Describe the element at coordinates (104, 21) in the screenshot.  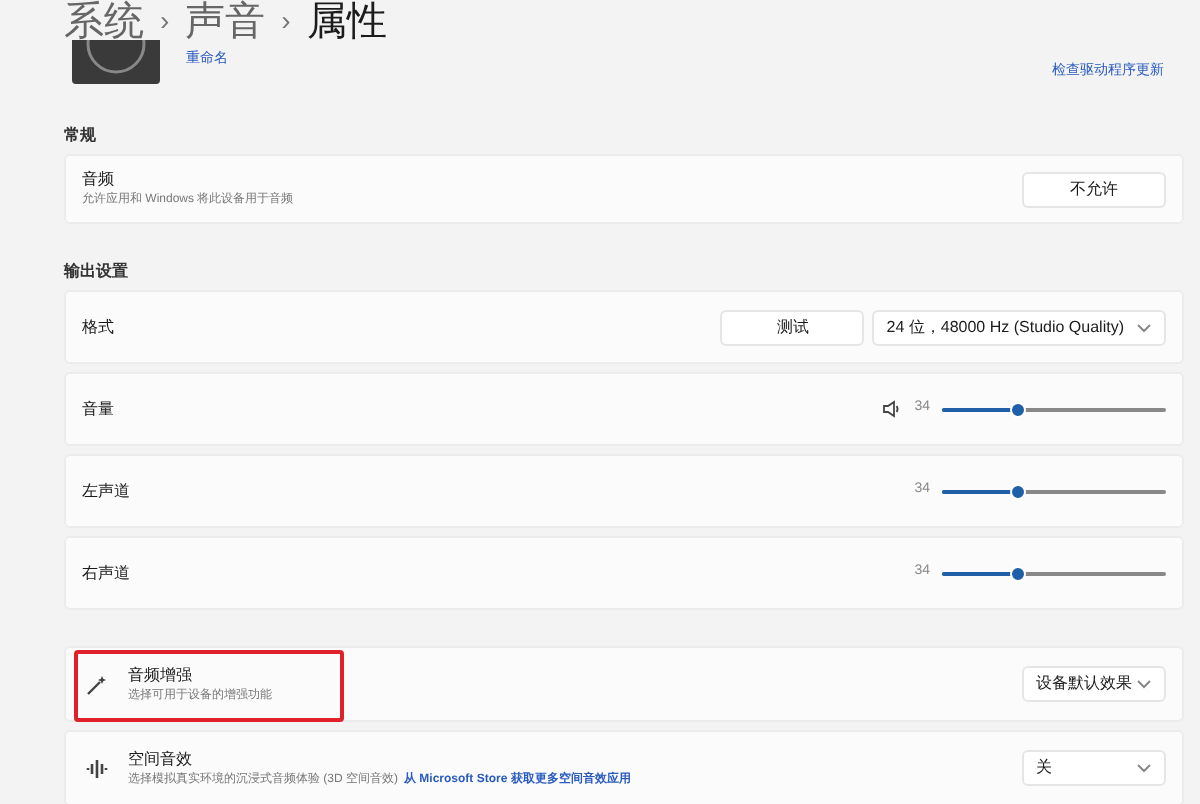
I see `breadcrumb-link: 系统` at that location.